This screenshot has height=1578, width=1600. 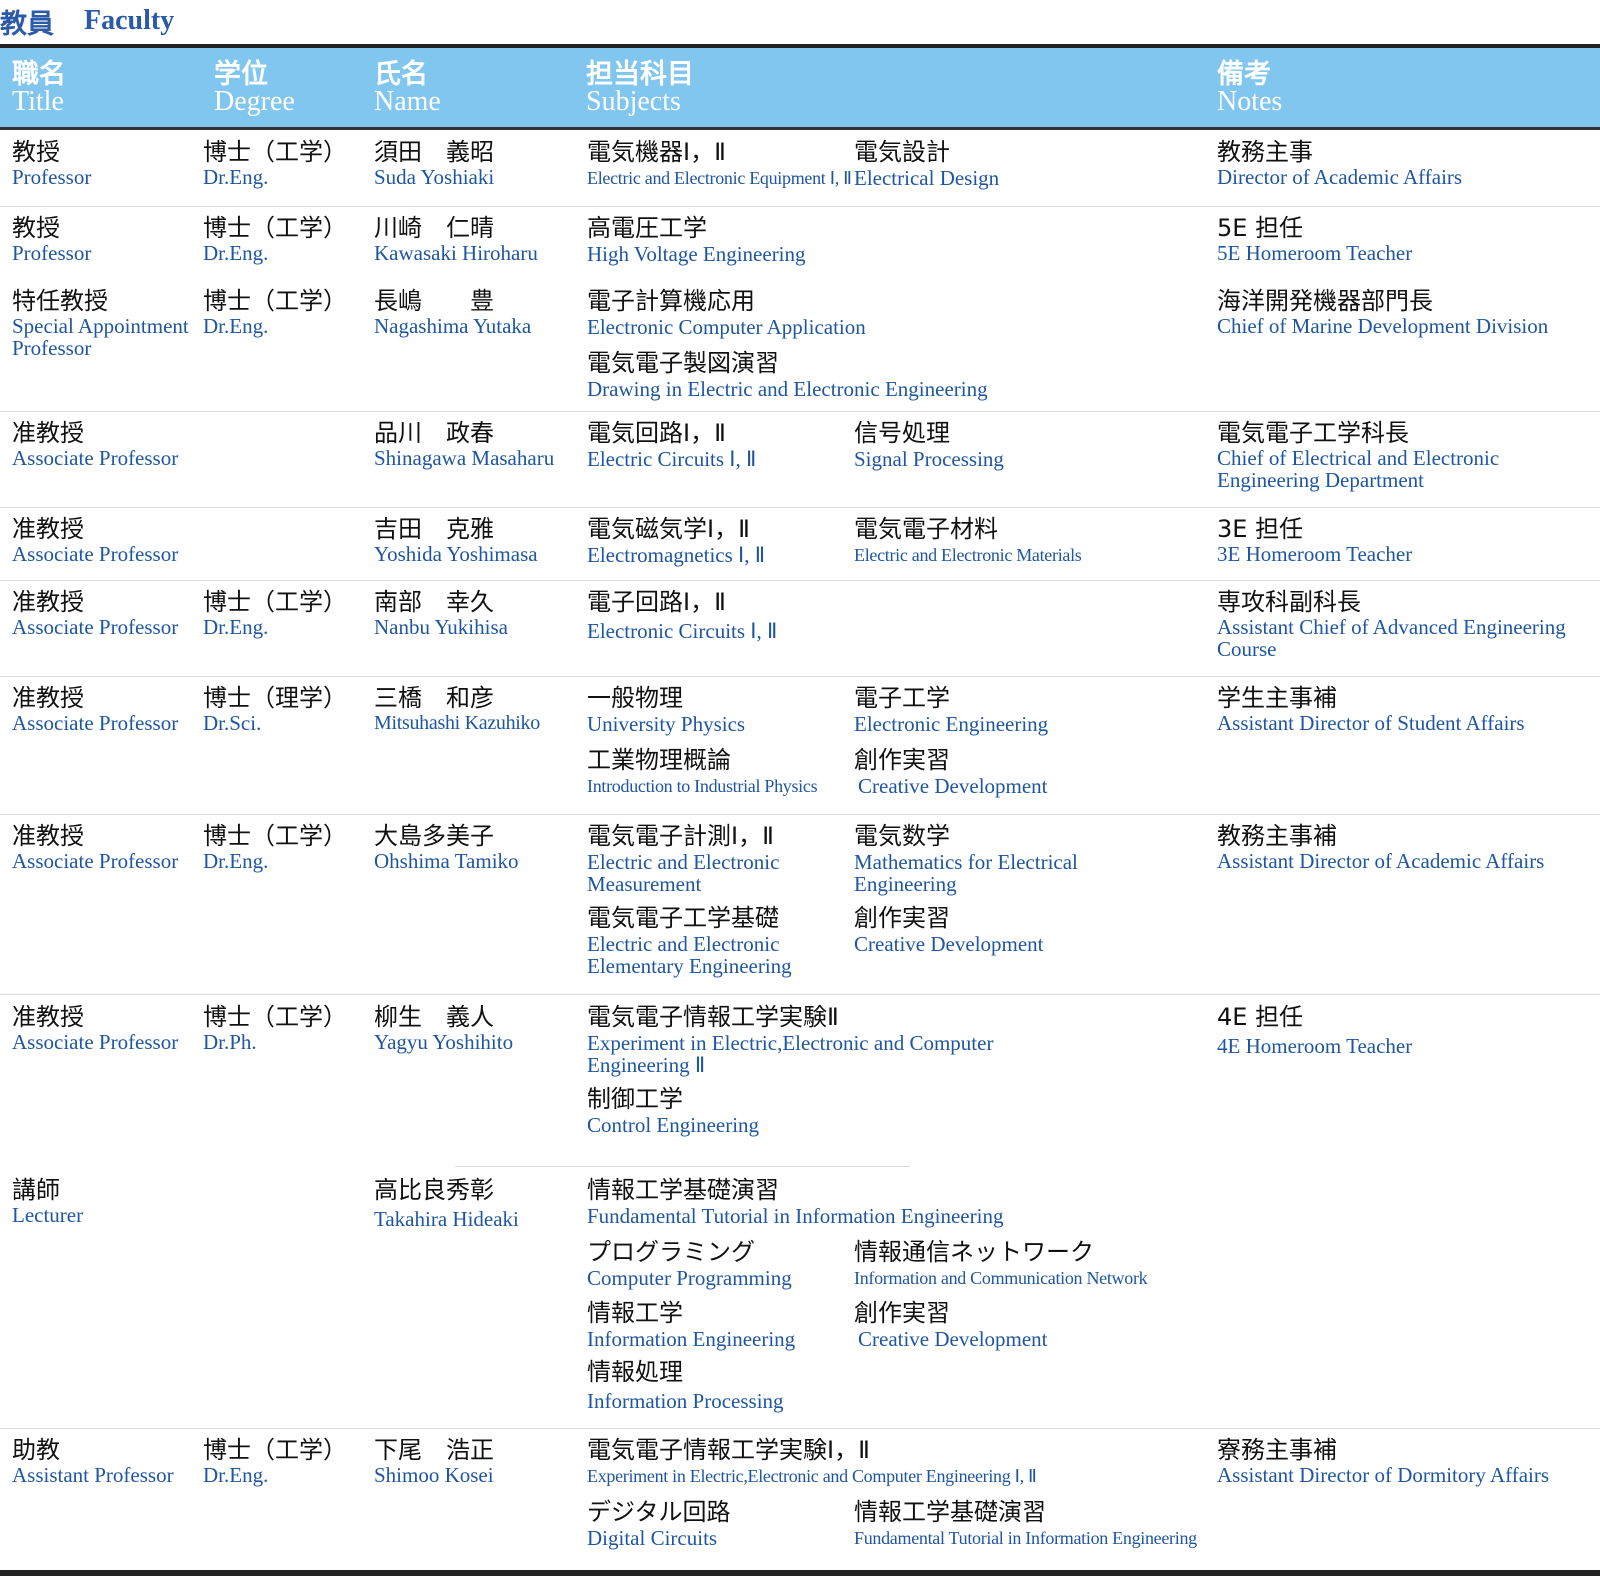 What do you see at coordinates (129, 20) in the screenshot?
I see `heading-en: Faculty` at bounding box center [129, 20].